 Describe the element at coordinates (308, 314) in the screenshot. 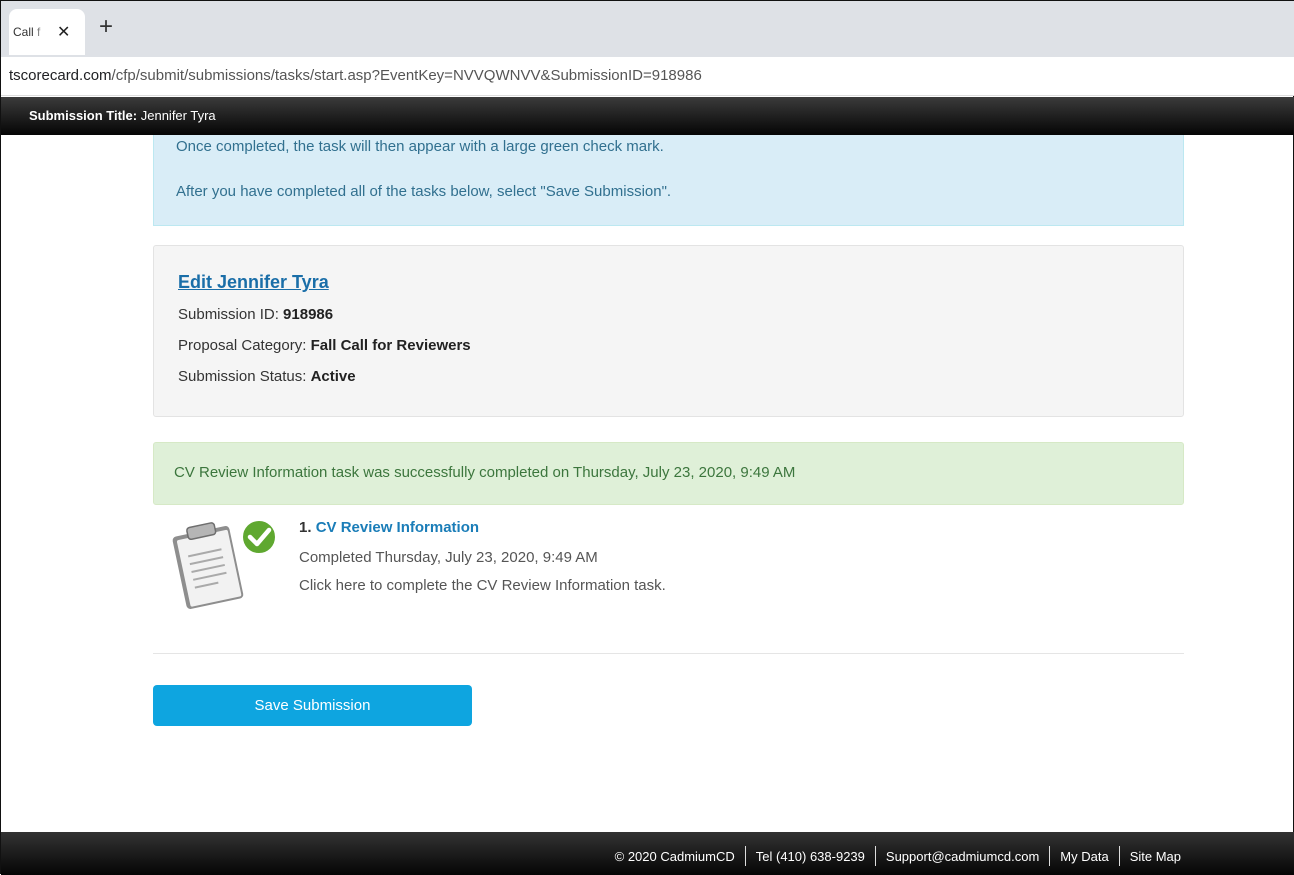

I see `submission-id-value: 918986` at that location.